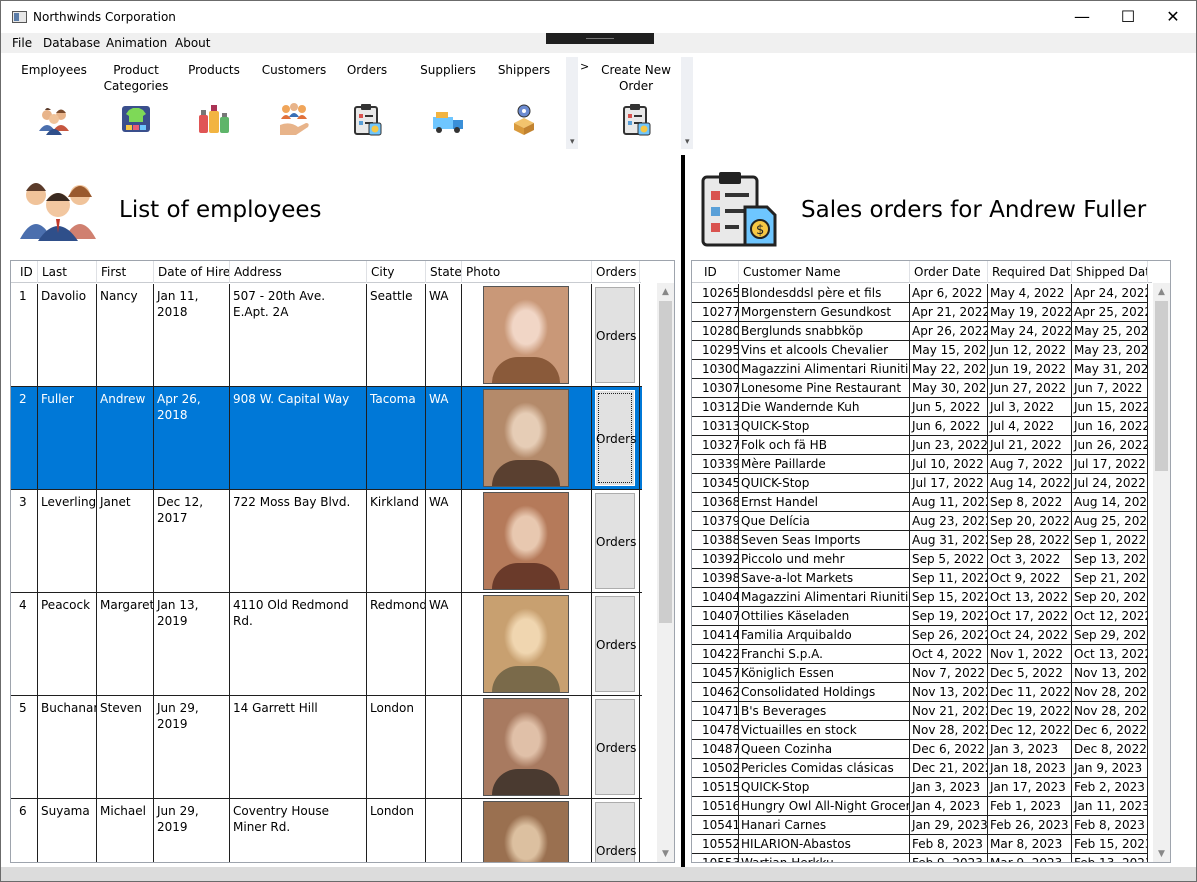 This screenshot has width=1197, height=882. I want to click on column-header-order-date: Order Date, so click(949, 272).